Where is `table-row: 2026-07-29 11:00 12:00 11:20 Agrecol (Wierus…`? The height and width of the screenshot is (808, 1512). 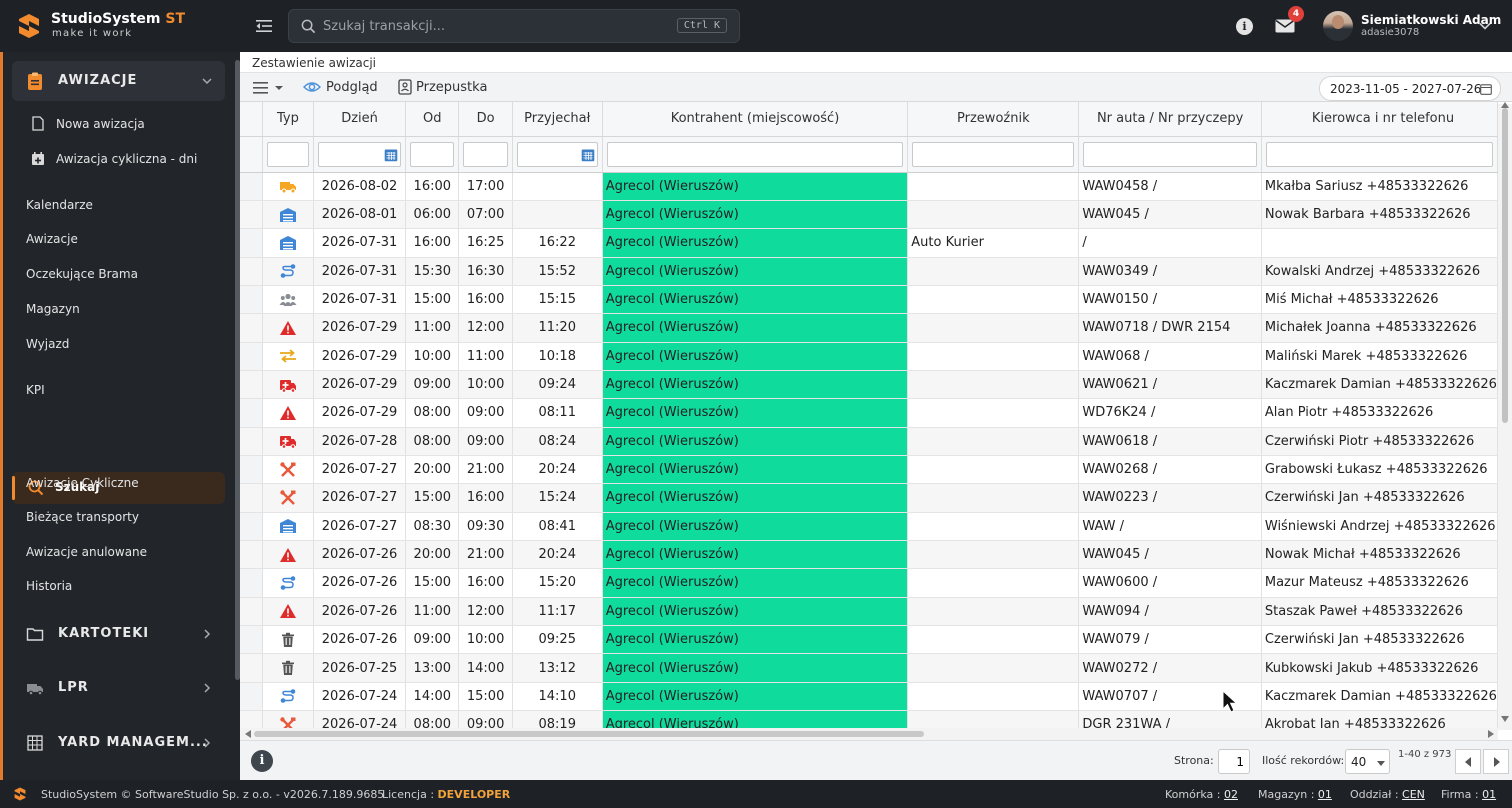
table-row: 2026-07-29 11:00 12:00 11:20 Agrecol (Wierus… is located at coordinates (869, 328).